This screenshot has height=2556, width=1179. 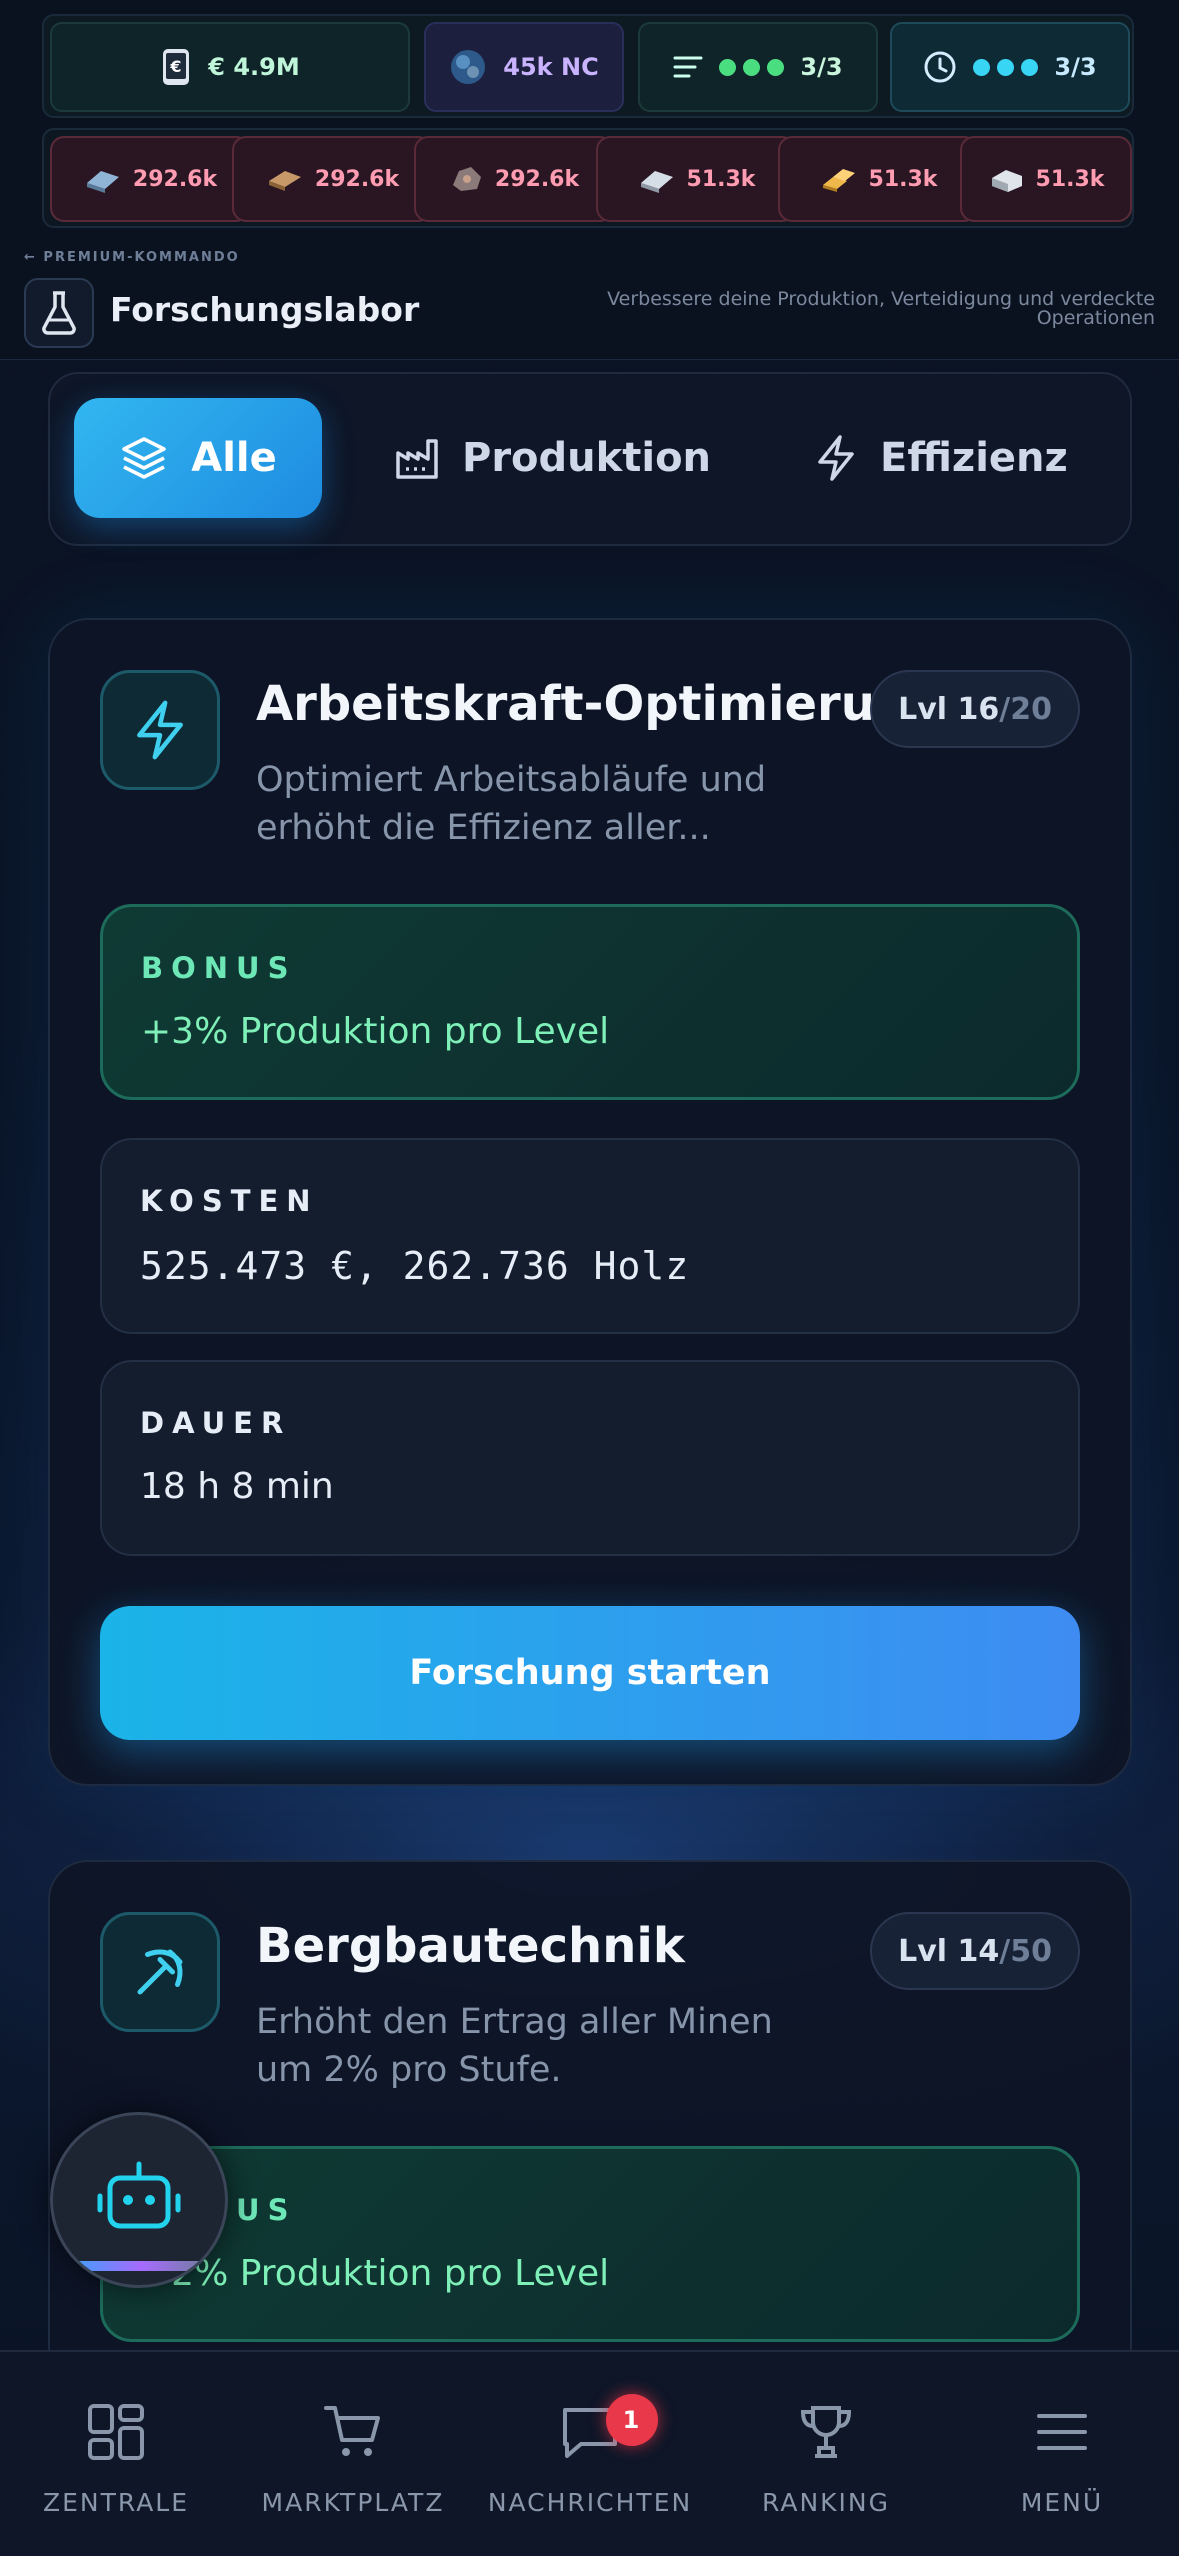 I want to click on queue-pill: 3/3, so click(x=758, y=67).